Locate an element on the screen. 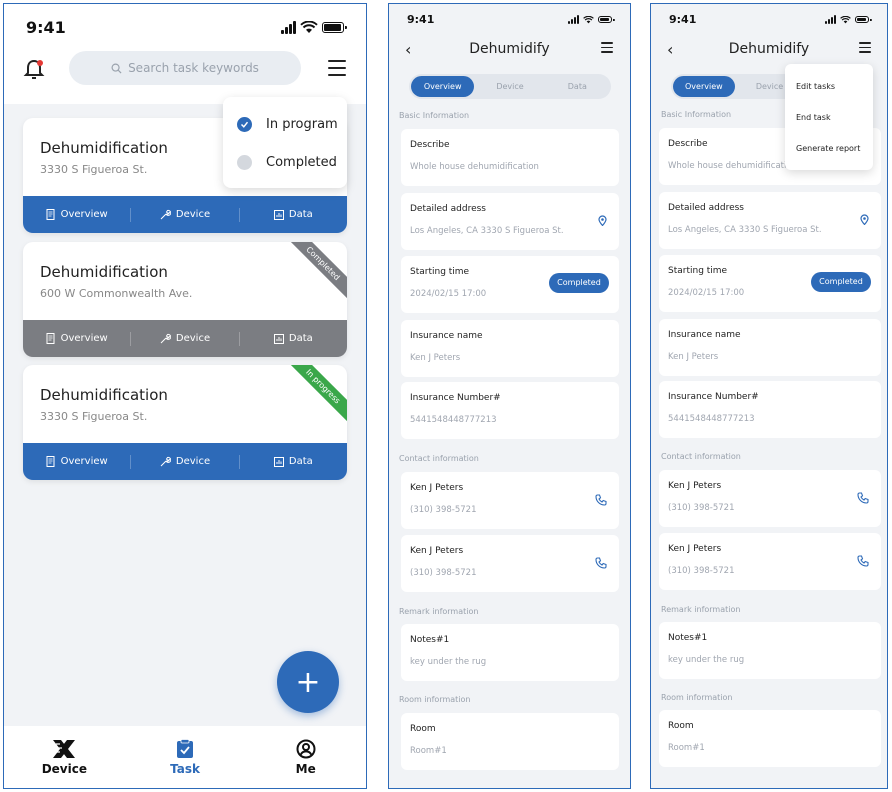 Image resolution: width=892 pixels, height=792 pixels. section-room-info: Room information is located at coordinates (435, 699).